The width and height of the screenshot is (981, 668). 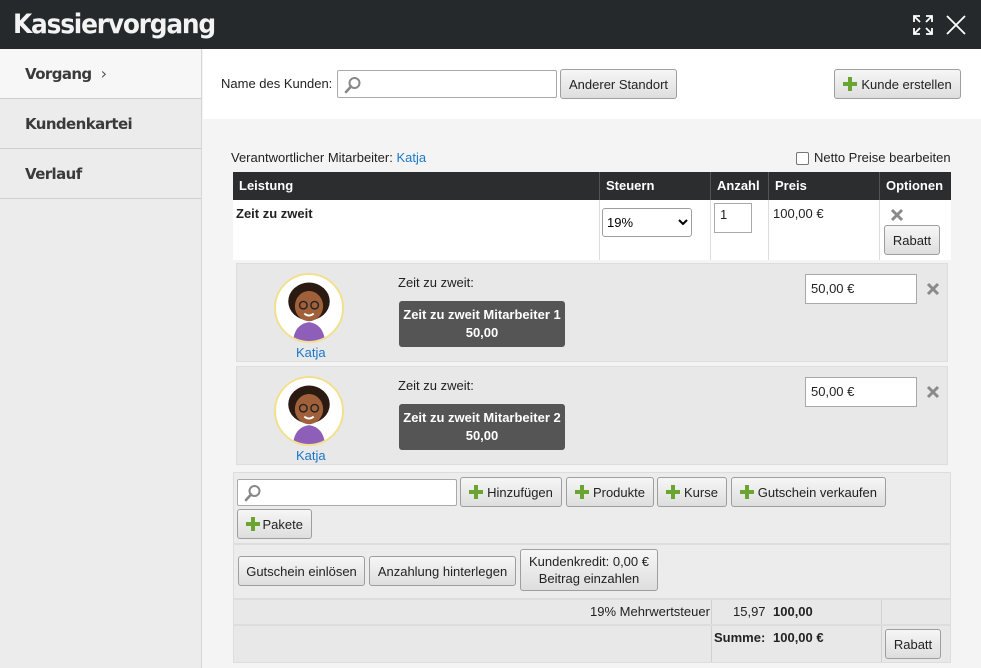 I want to click on responsible-text: Verantwortlicher Mitarbeiter:, so click(x=312, y=157).